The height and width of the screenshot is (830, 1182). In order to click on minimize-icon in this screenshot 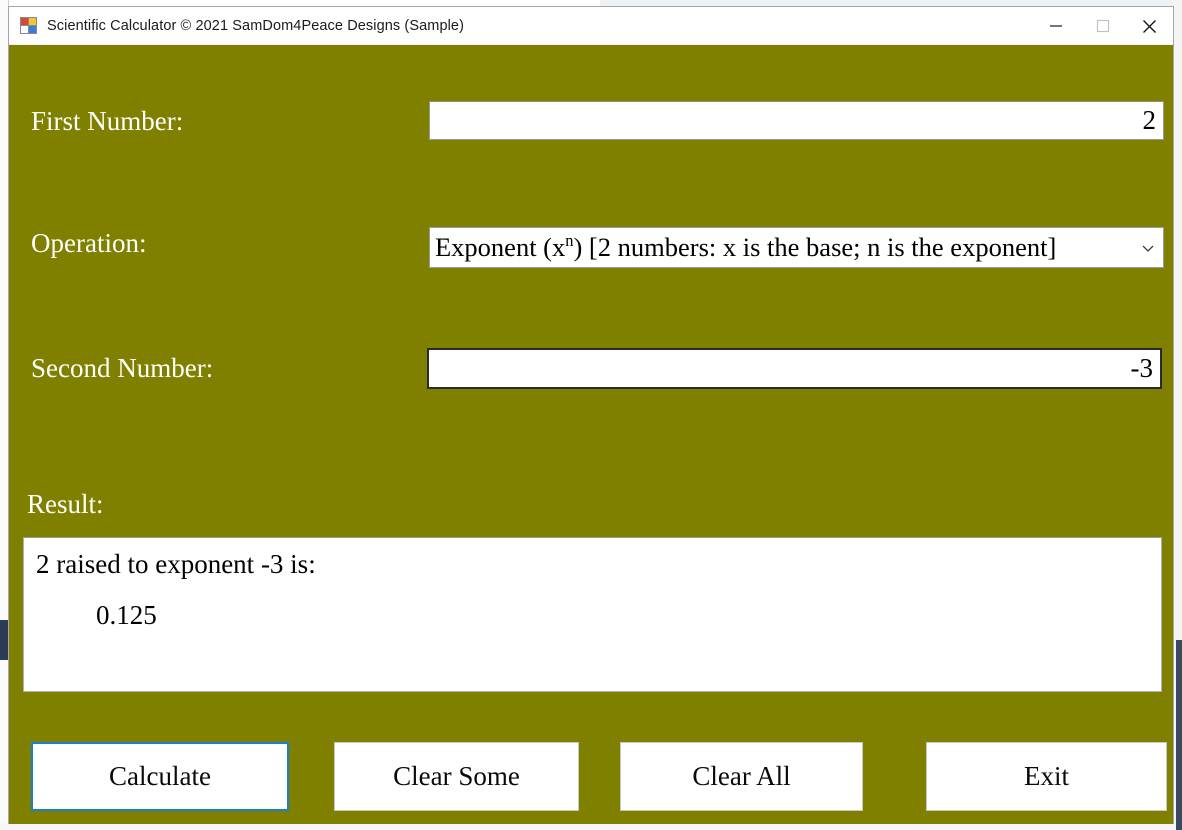, I will do `click(1055, 26)`.